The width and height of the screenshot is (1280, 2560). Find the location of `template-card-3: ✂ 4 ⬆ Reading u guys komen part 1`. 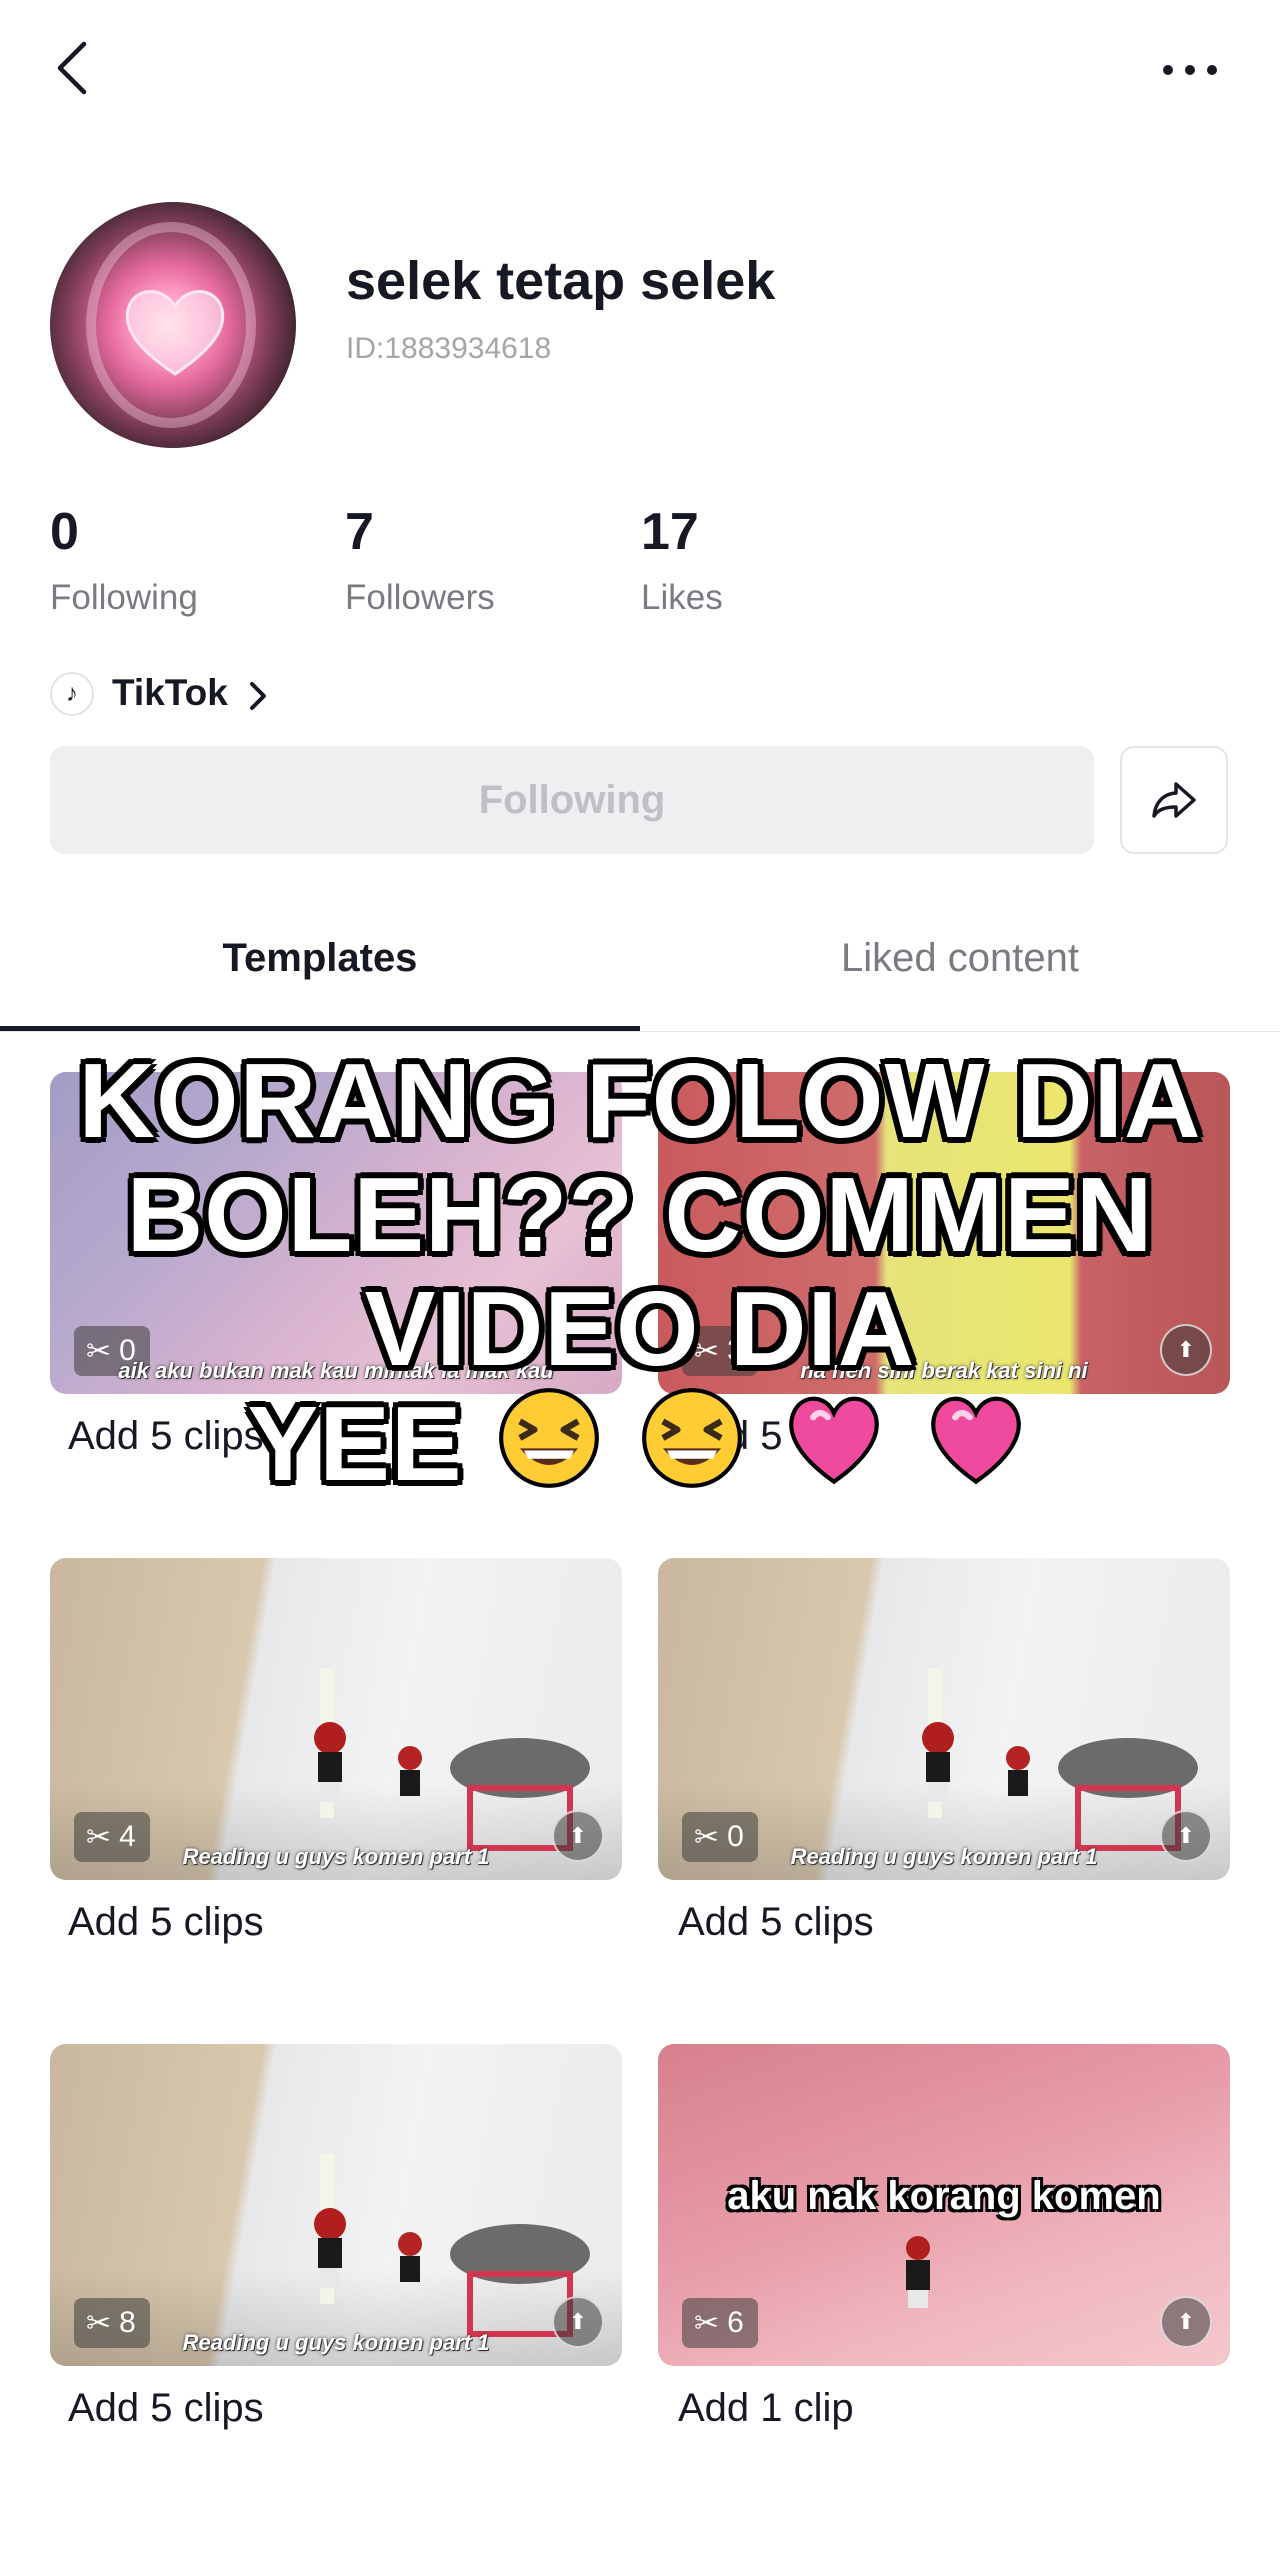

template-card-3: ✂ 4 ⬆ Reading u guys komen part 1 is located at coordinates (336, 1719).